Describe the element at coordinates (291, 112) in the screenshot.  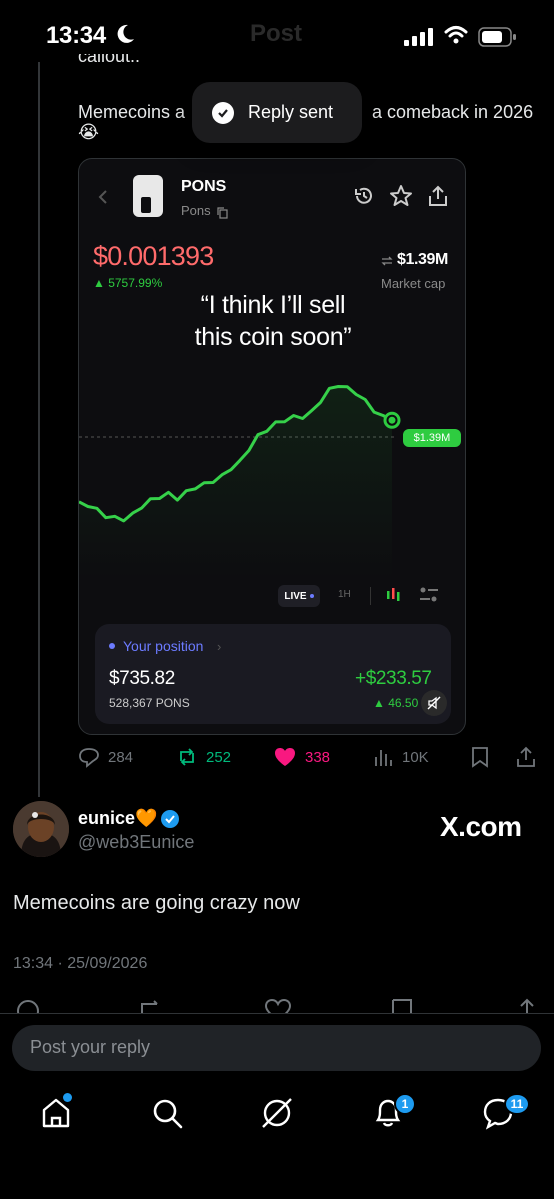
I see `toast-label: Reply sent` at that location.